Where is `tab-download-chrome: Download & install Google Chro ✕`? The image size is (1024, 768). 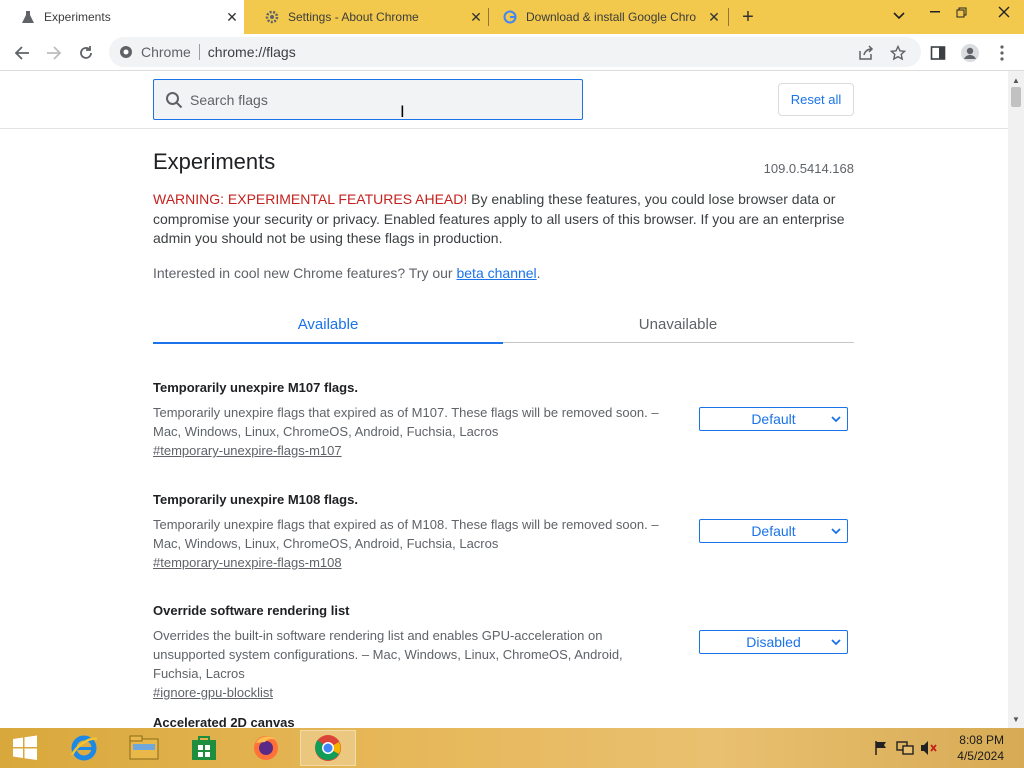
tab-download-chrome: Download & install Google Chro ✕ is located at coordinates (604, 17).